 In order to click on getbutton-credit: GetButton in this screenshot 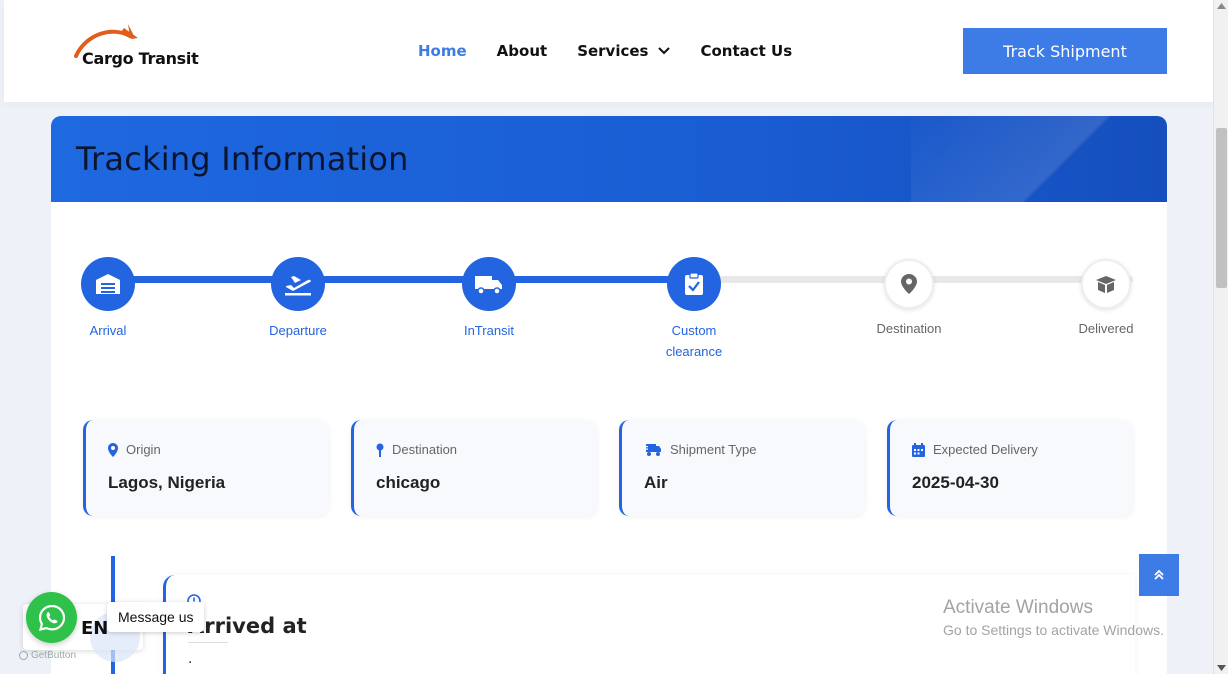, I will do `click(47, 655)`.